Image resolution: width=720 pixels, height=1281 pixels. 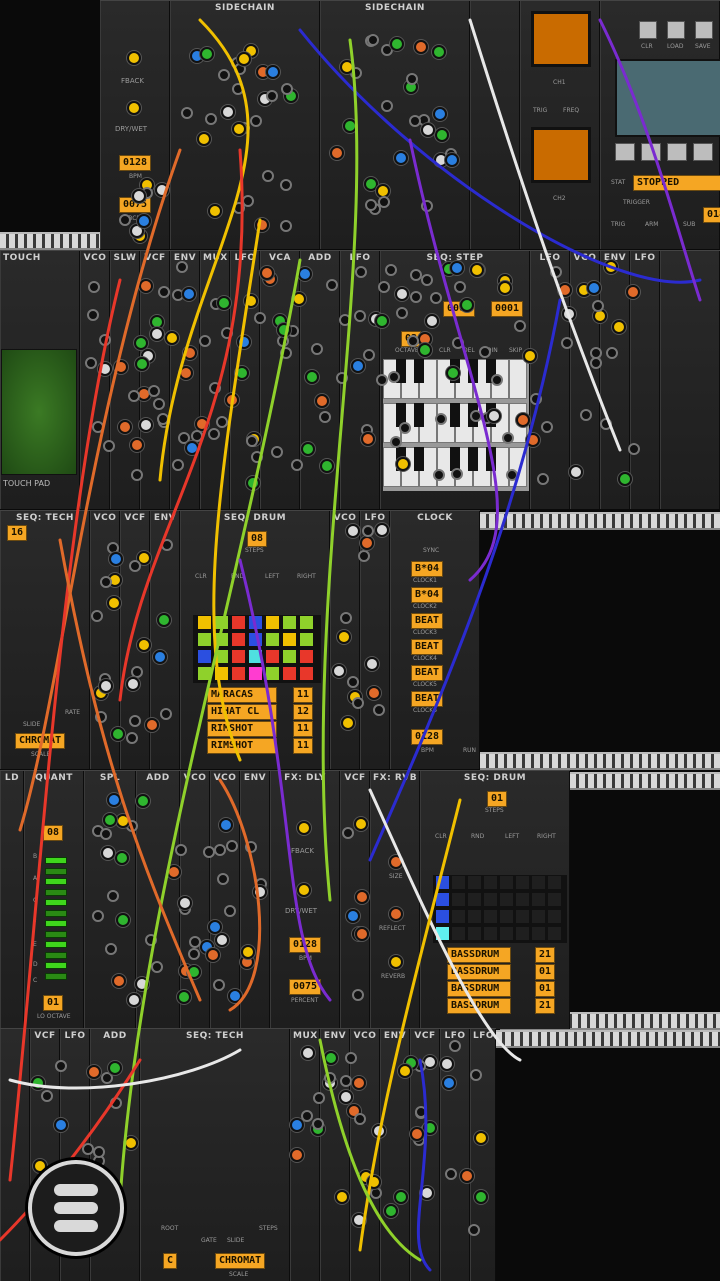 I want to click on clock3-display: BEAT, so click(x=427, y=621).